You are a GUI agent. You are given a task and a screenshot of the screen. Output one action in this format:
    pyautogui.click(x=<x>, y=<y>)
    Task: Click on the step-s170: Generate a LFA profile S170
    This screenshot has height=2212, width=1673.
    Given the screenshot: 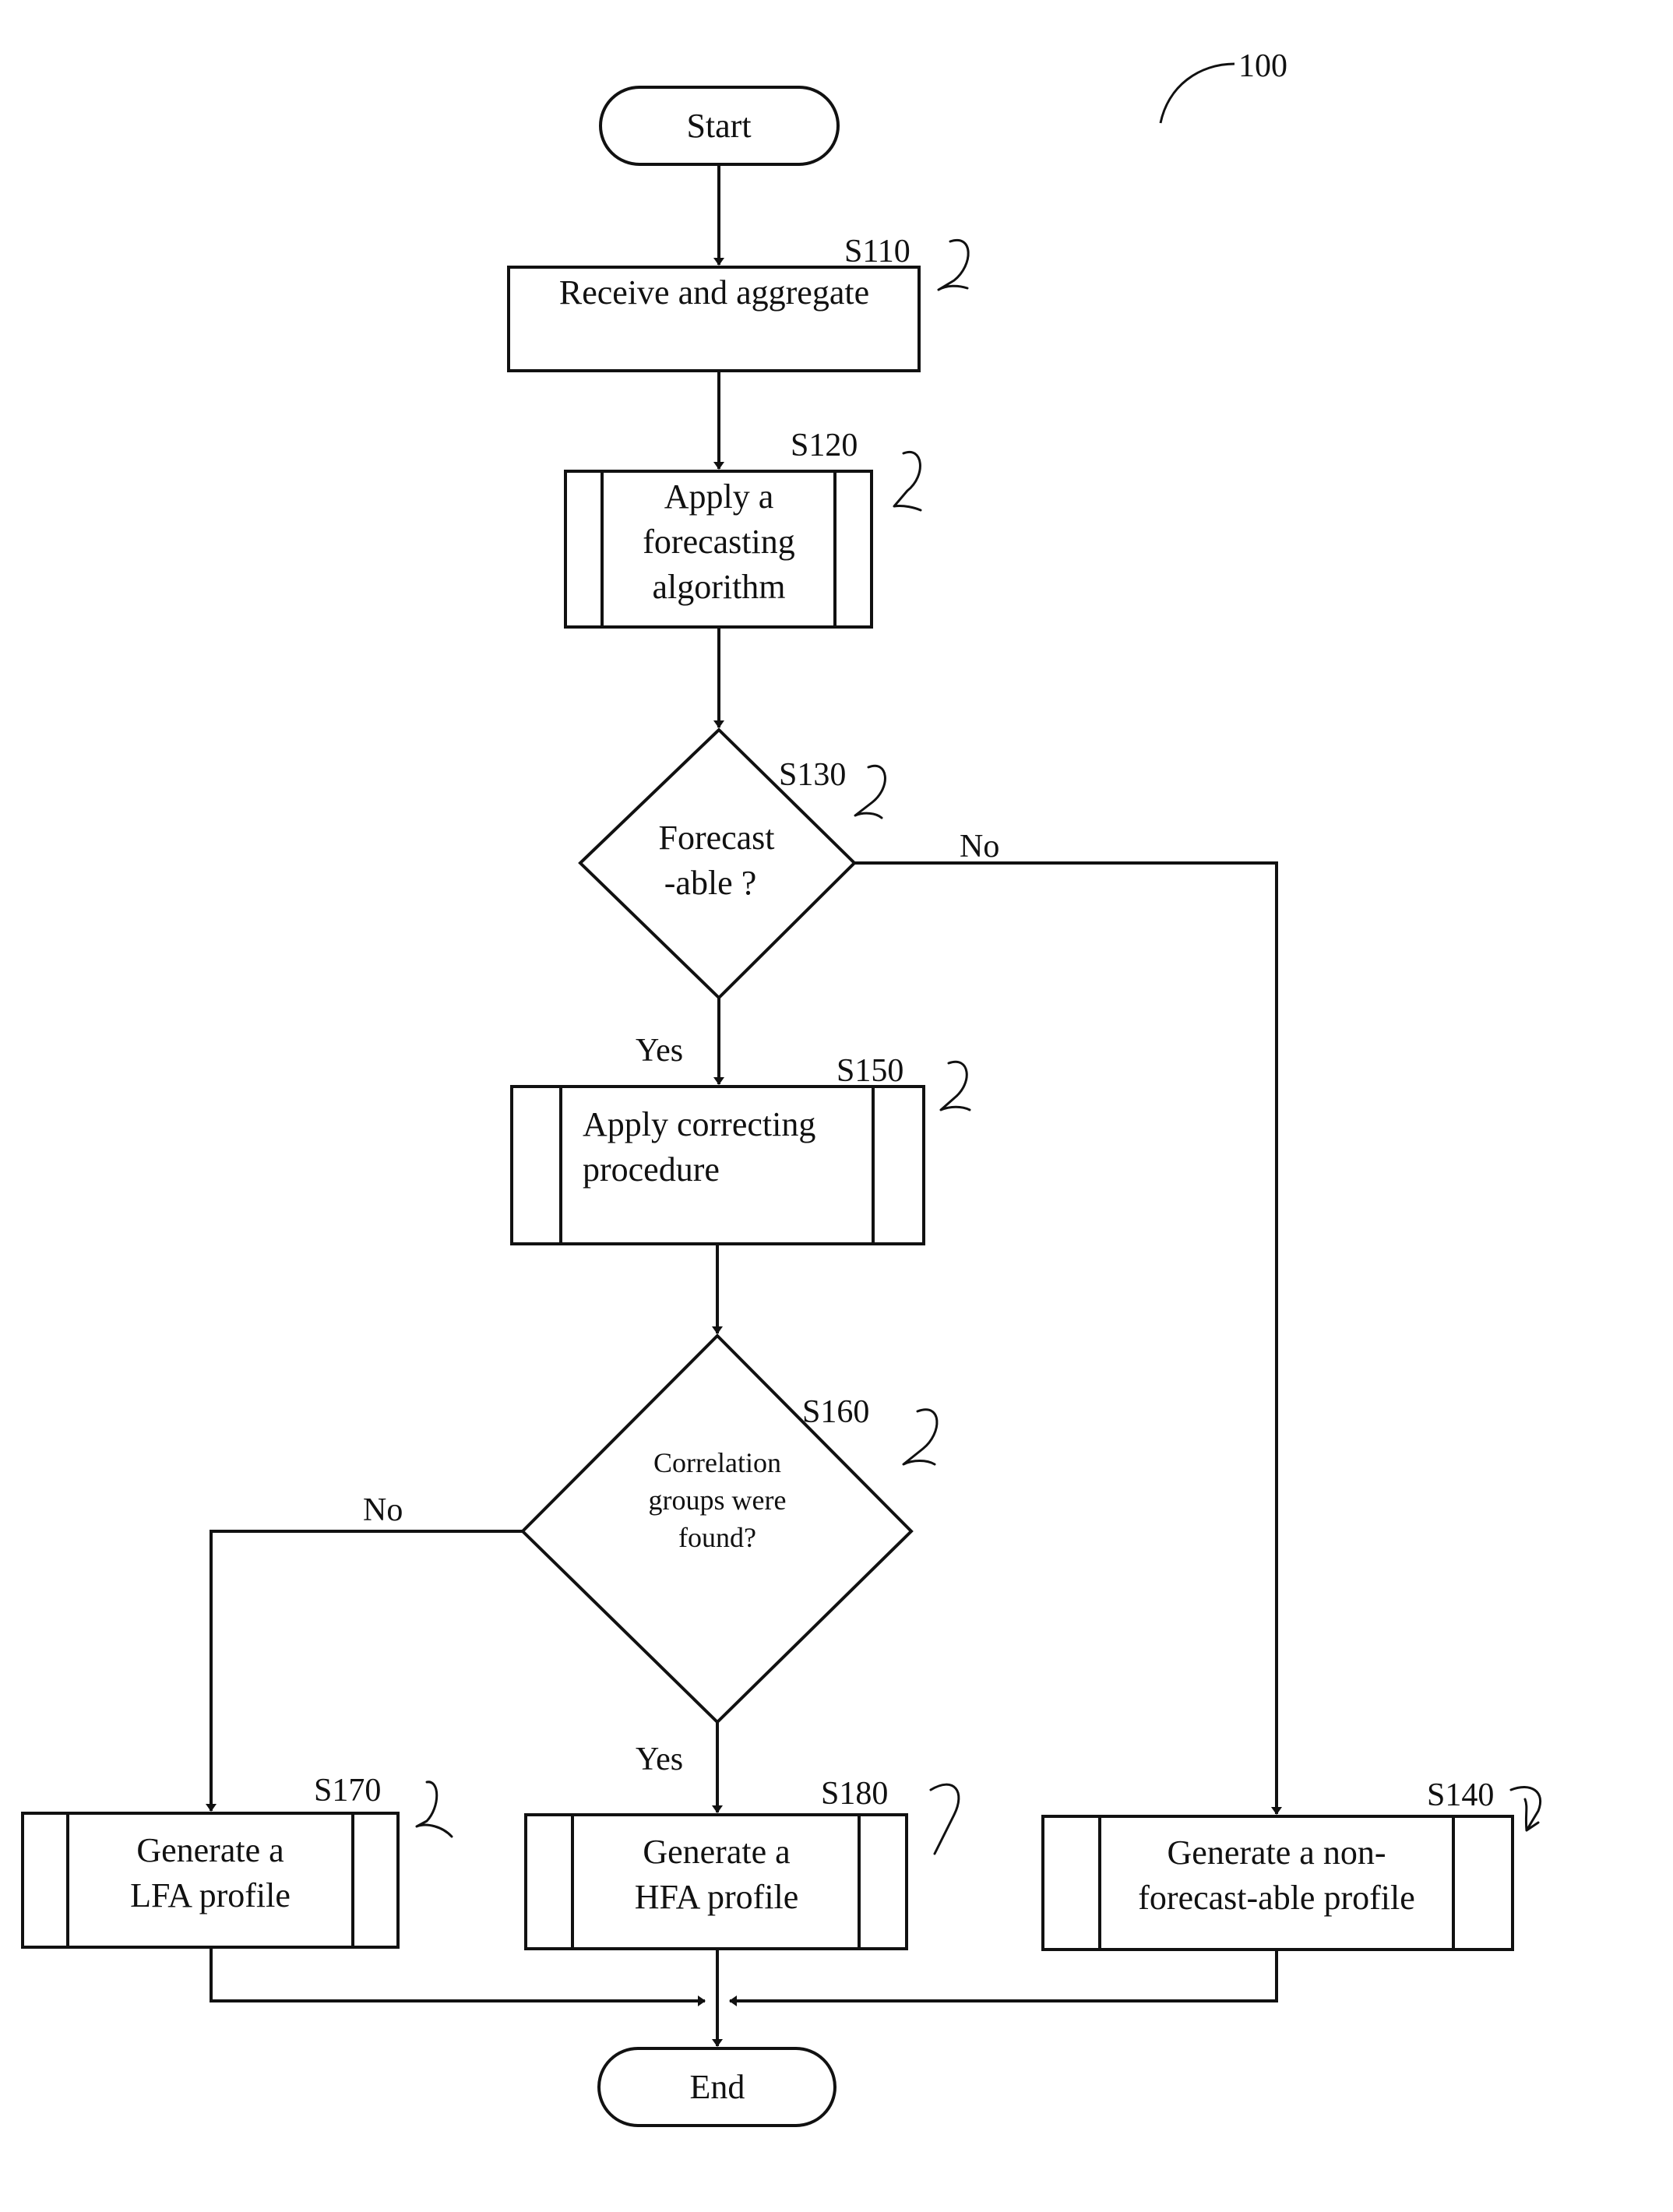 What is the action you would take?
    pyautogui.click(x=237, y=1861)
    